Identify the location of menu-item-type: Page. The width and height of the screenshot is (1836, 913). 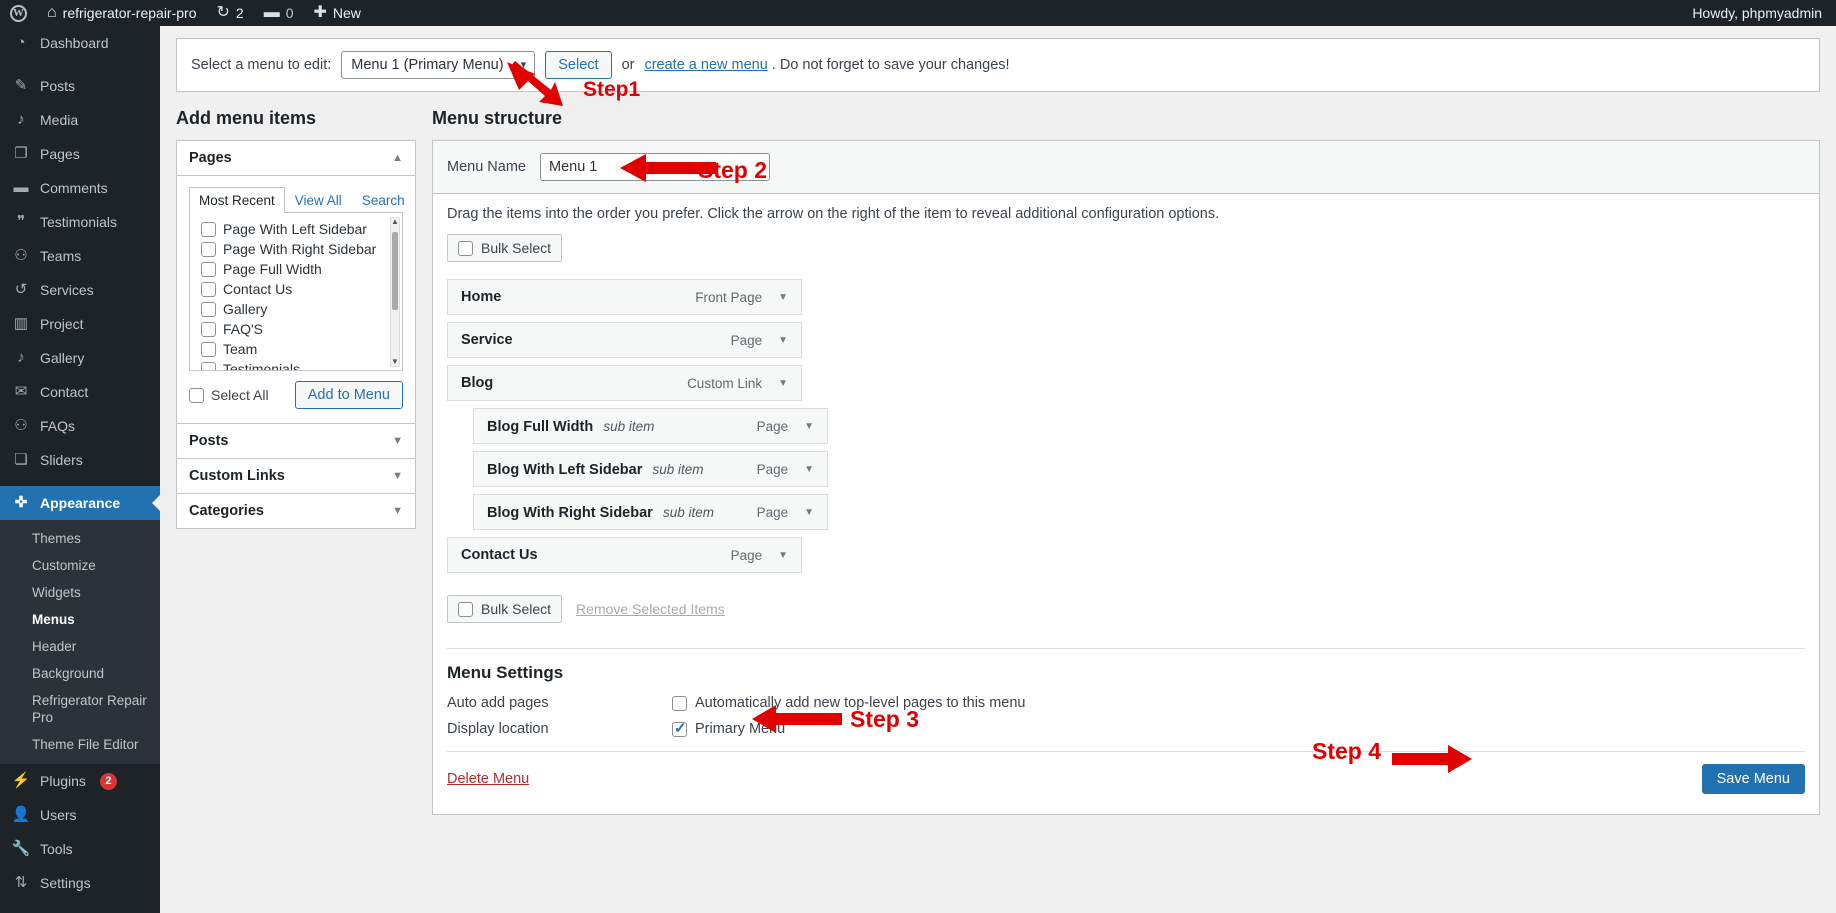
(772, 512).